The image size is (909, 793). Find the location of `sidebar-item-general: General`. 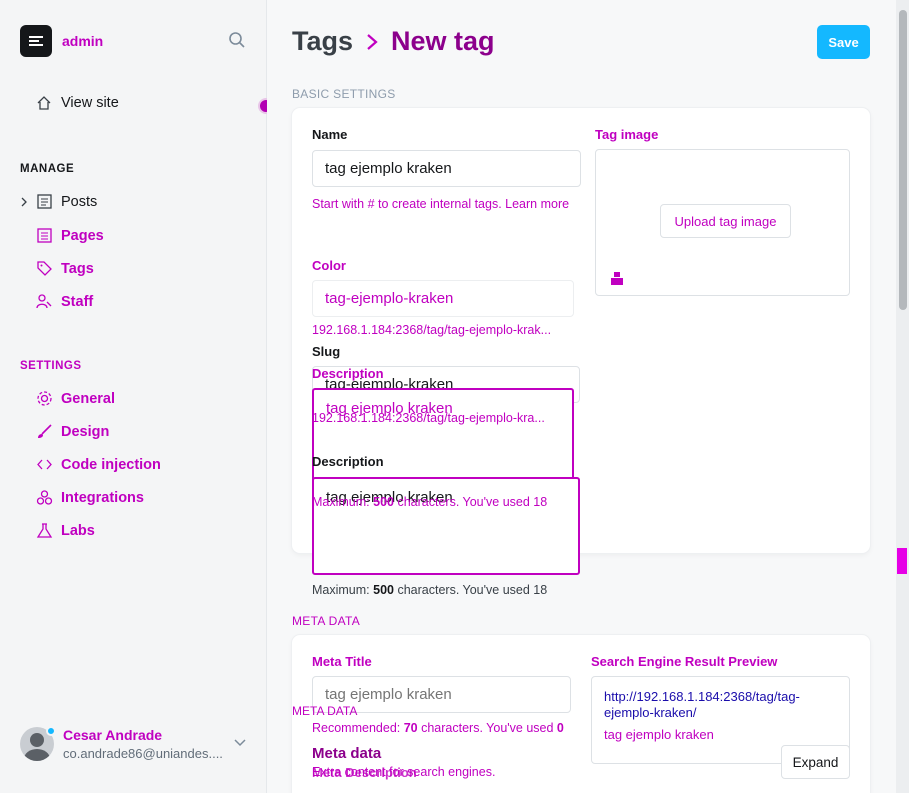

sidebar-item-general: General is located at coordinates (75, 398).